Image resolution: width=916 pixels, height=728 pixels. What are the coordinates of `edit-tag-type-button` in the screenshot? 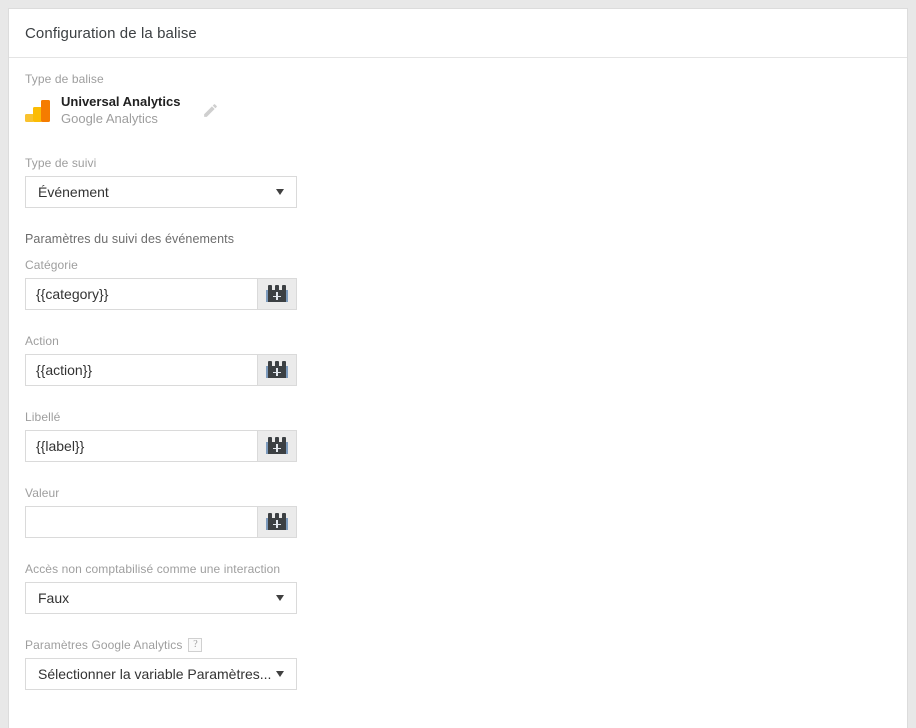 It's located at (210, 111).